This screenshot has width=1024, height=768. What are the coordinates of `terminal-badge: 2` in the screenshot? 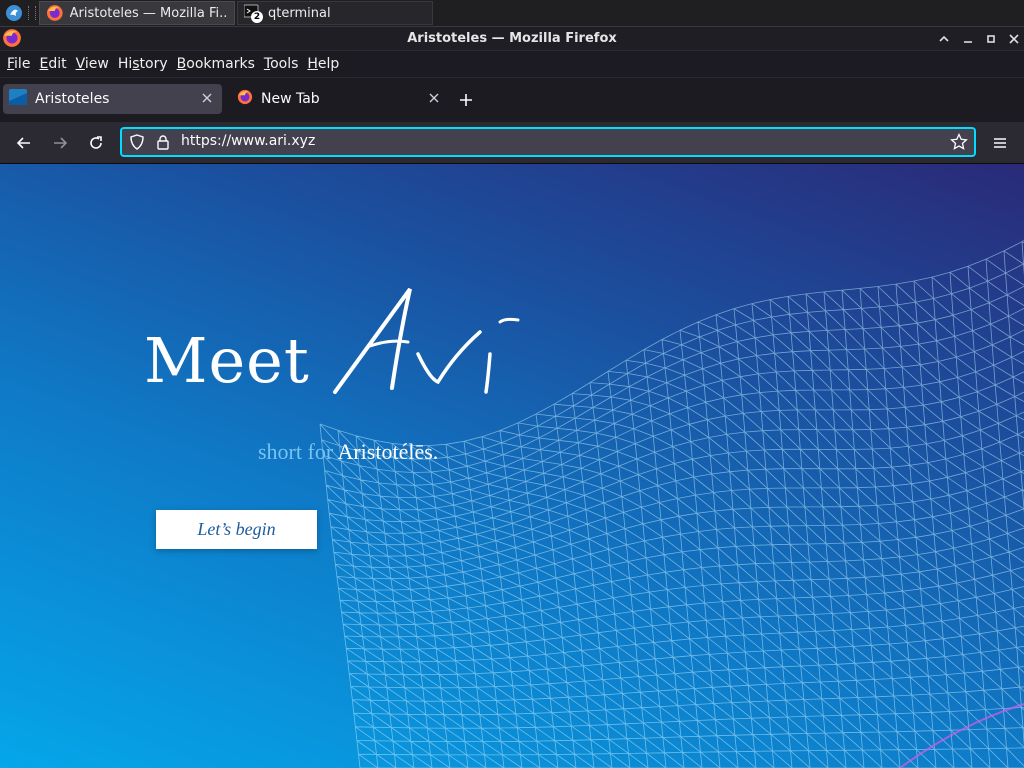 It's located at (257, 17).